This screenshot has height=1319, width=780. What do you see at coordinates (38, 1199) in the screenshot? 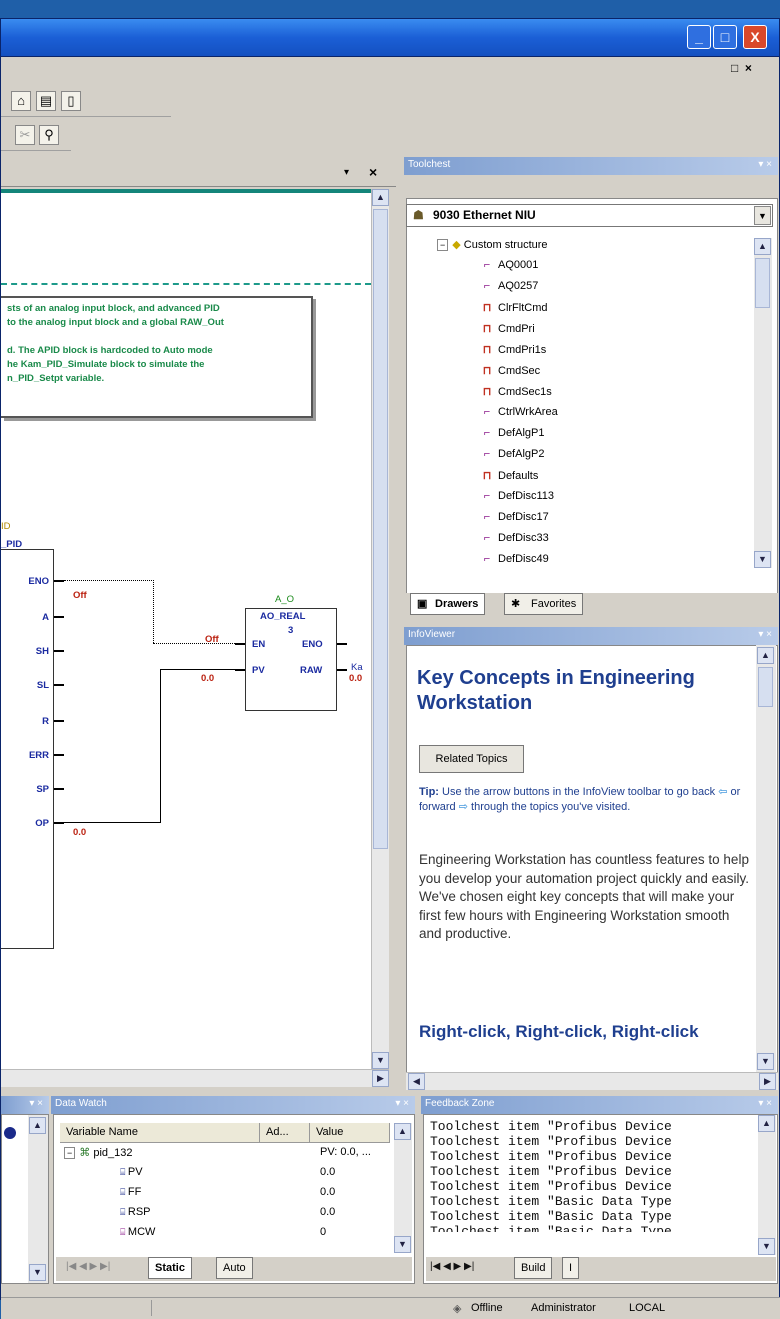
I see `left-panel-scrollbar: ▲ ▼` at bounding box center [38, 1199].